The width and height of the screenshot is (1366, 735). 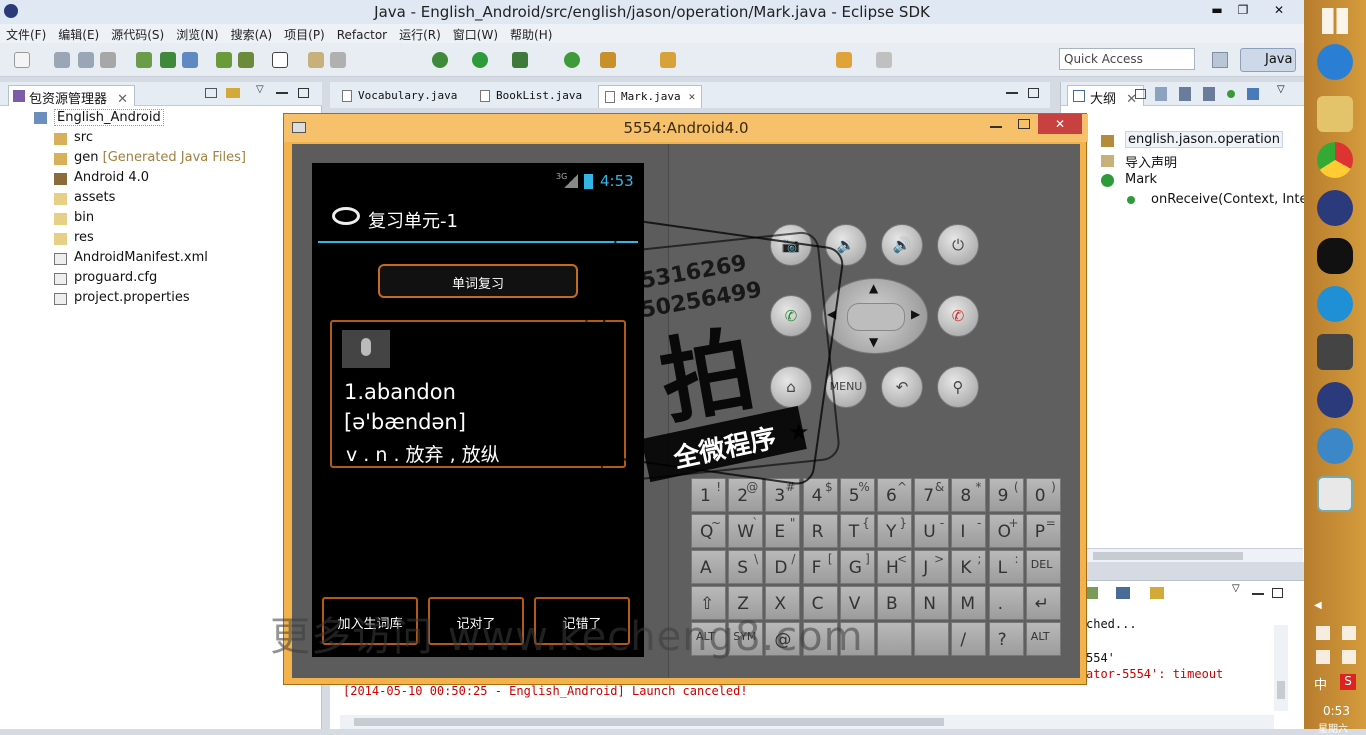 What do you see at coordinates (252, 33) in the screenshot?
I see `menu-search: 搜索(A)` at bounding box center [252, 33].